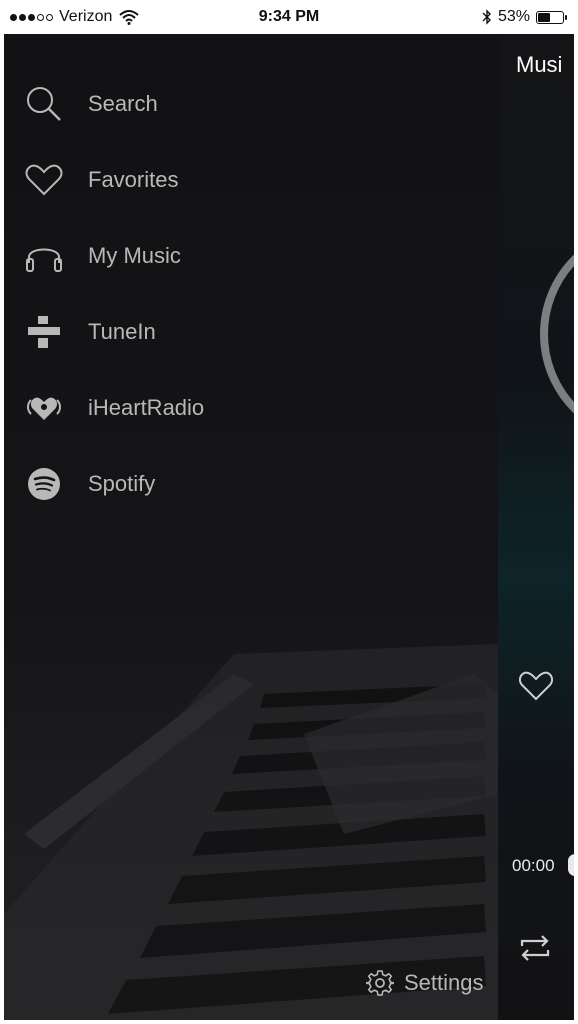 This screenshot has width=578, height=1024. I want to click on favorite-heart-icon, so click(536, 686).